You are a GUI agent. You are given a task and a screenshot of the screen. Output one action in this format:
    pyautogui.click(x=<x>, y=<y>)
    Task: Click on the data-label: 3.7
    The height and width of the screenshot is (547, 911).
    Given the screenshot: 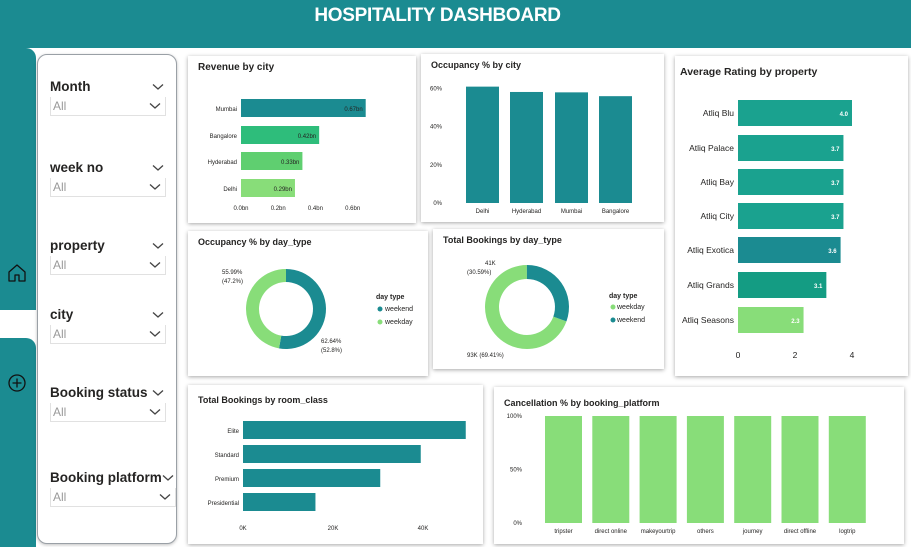 What is the action you would take?
    pyautogui.click(x=835, y=184)
    